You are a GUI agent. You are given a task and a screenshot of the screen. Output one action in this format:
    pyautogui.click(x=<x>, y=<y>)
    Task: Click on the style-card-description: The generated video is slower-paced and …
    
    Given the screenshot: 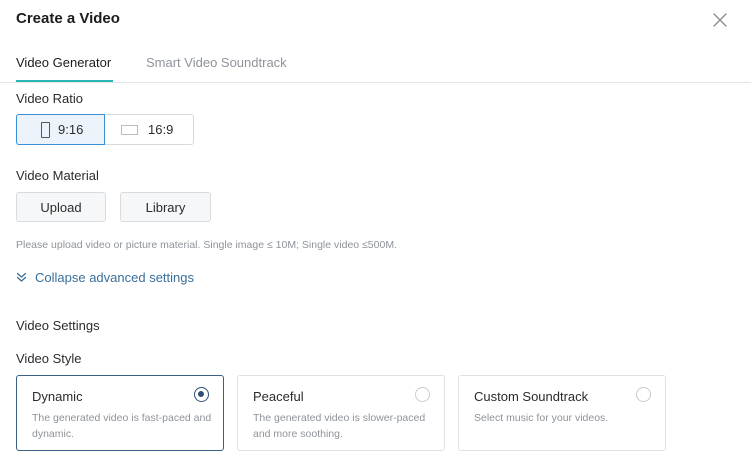 What is the action you would take?
    pyautogui.click(x=339, y=426)
    